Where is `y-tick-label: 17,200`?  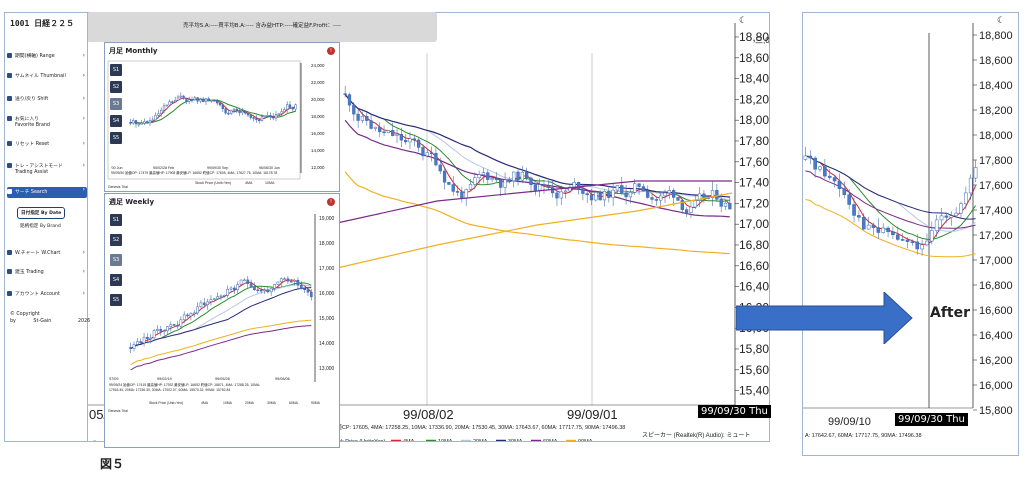
y-tick-label: 17,200 is located at coordinates (996, 236).